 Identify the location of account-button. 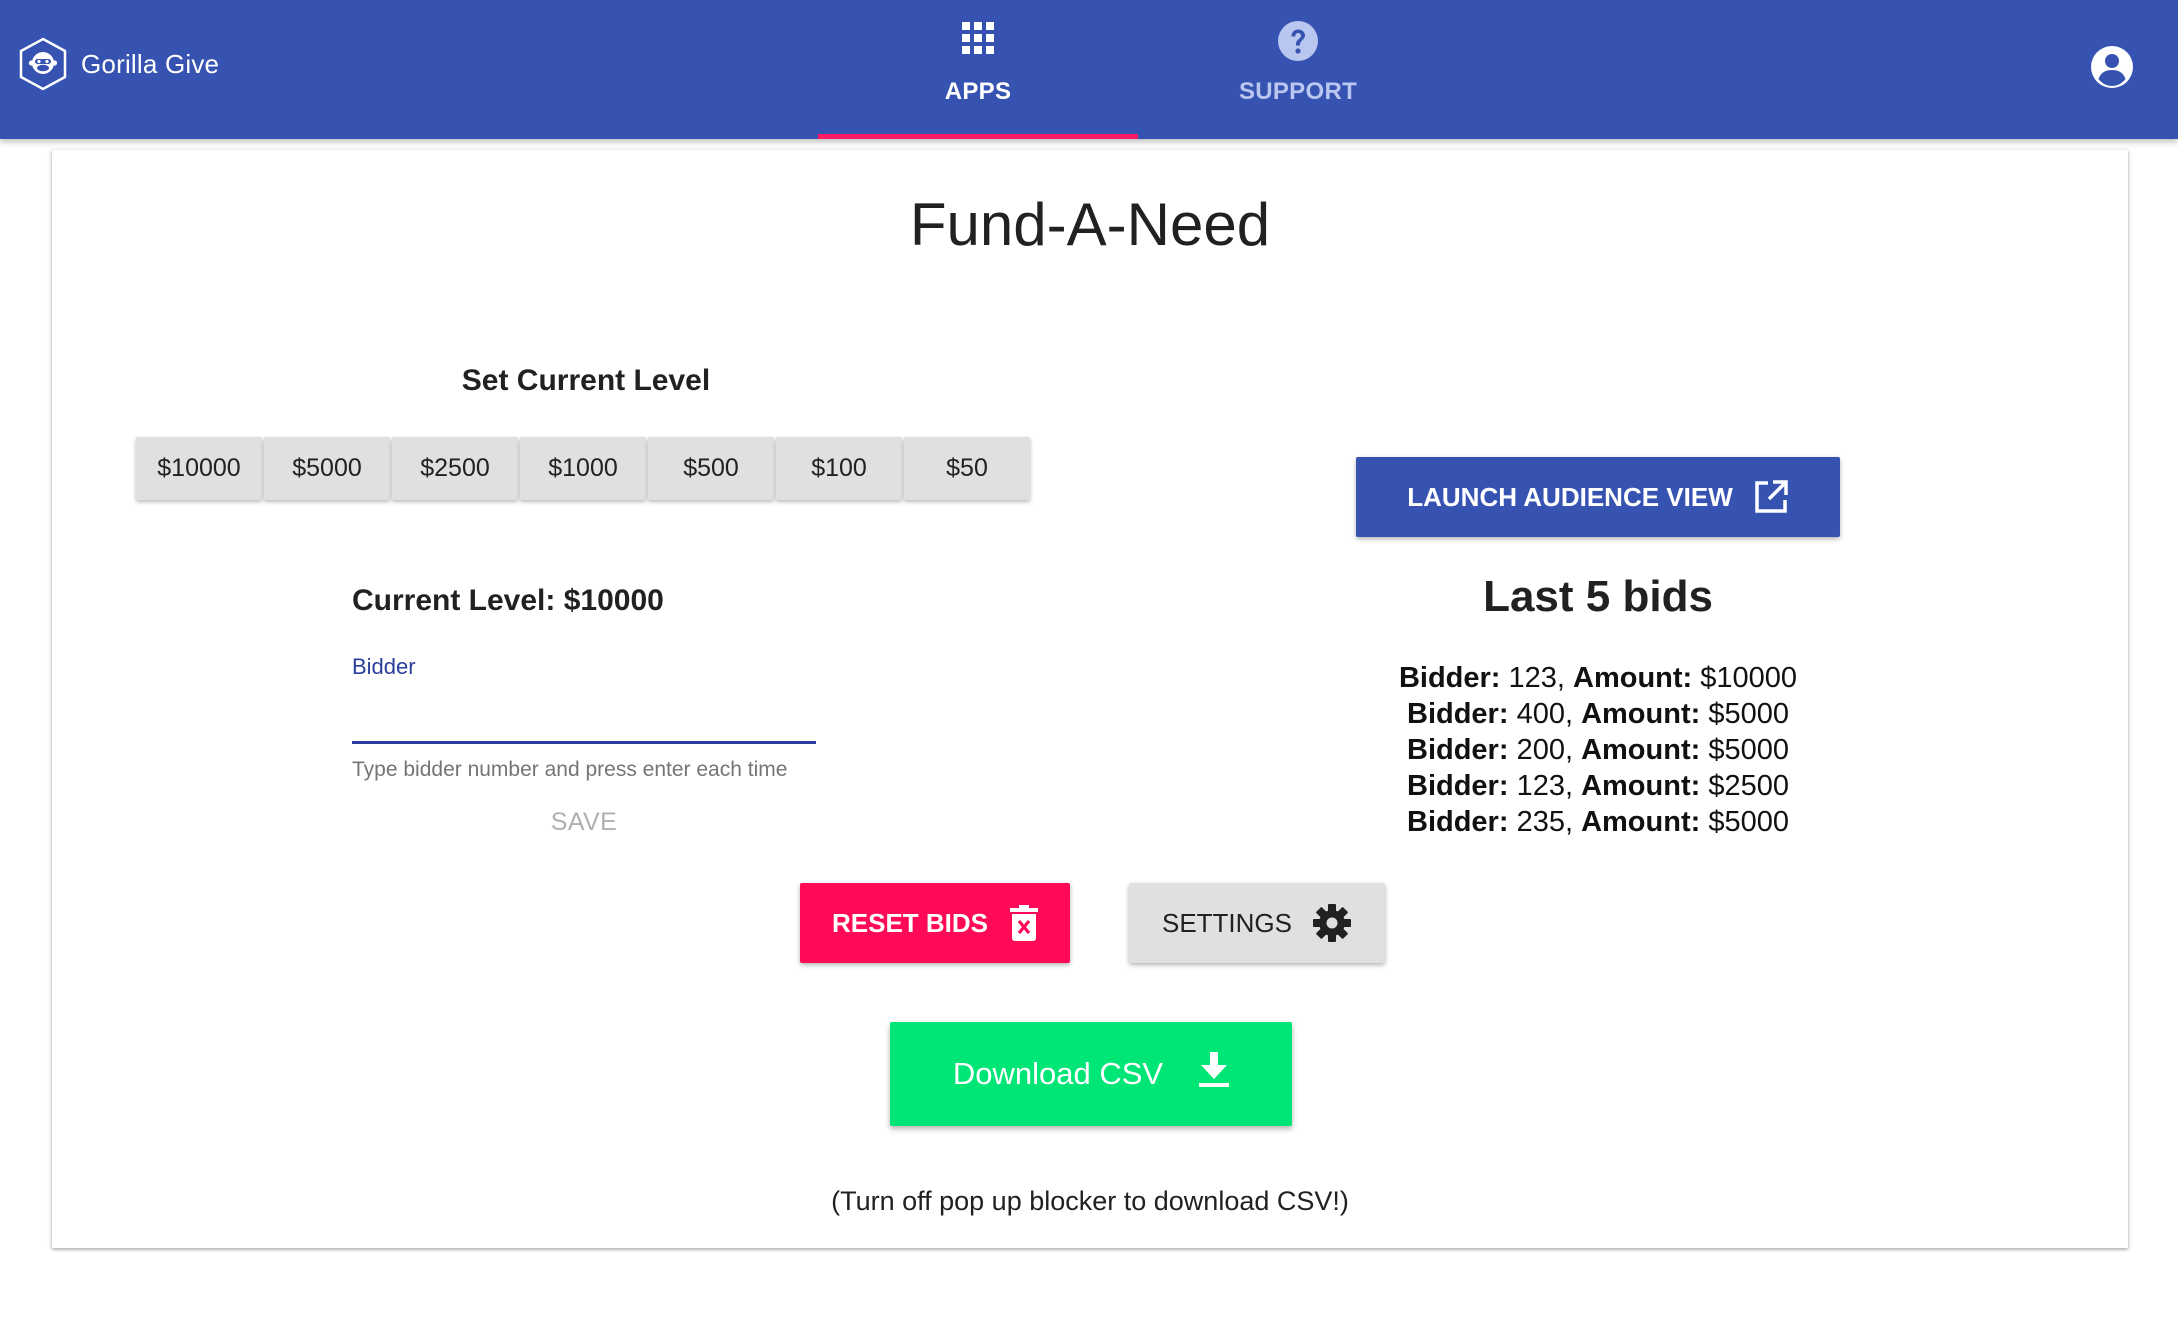
(2112, 67).